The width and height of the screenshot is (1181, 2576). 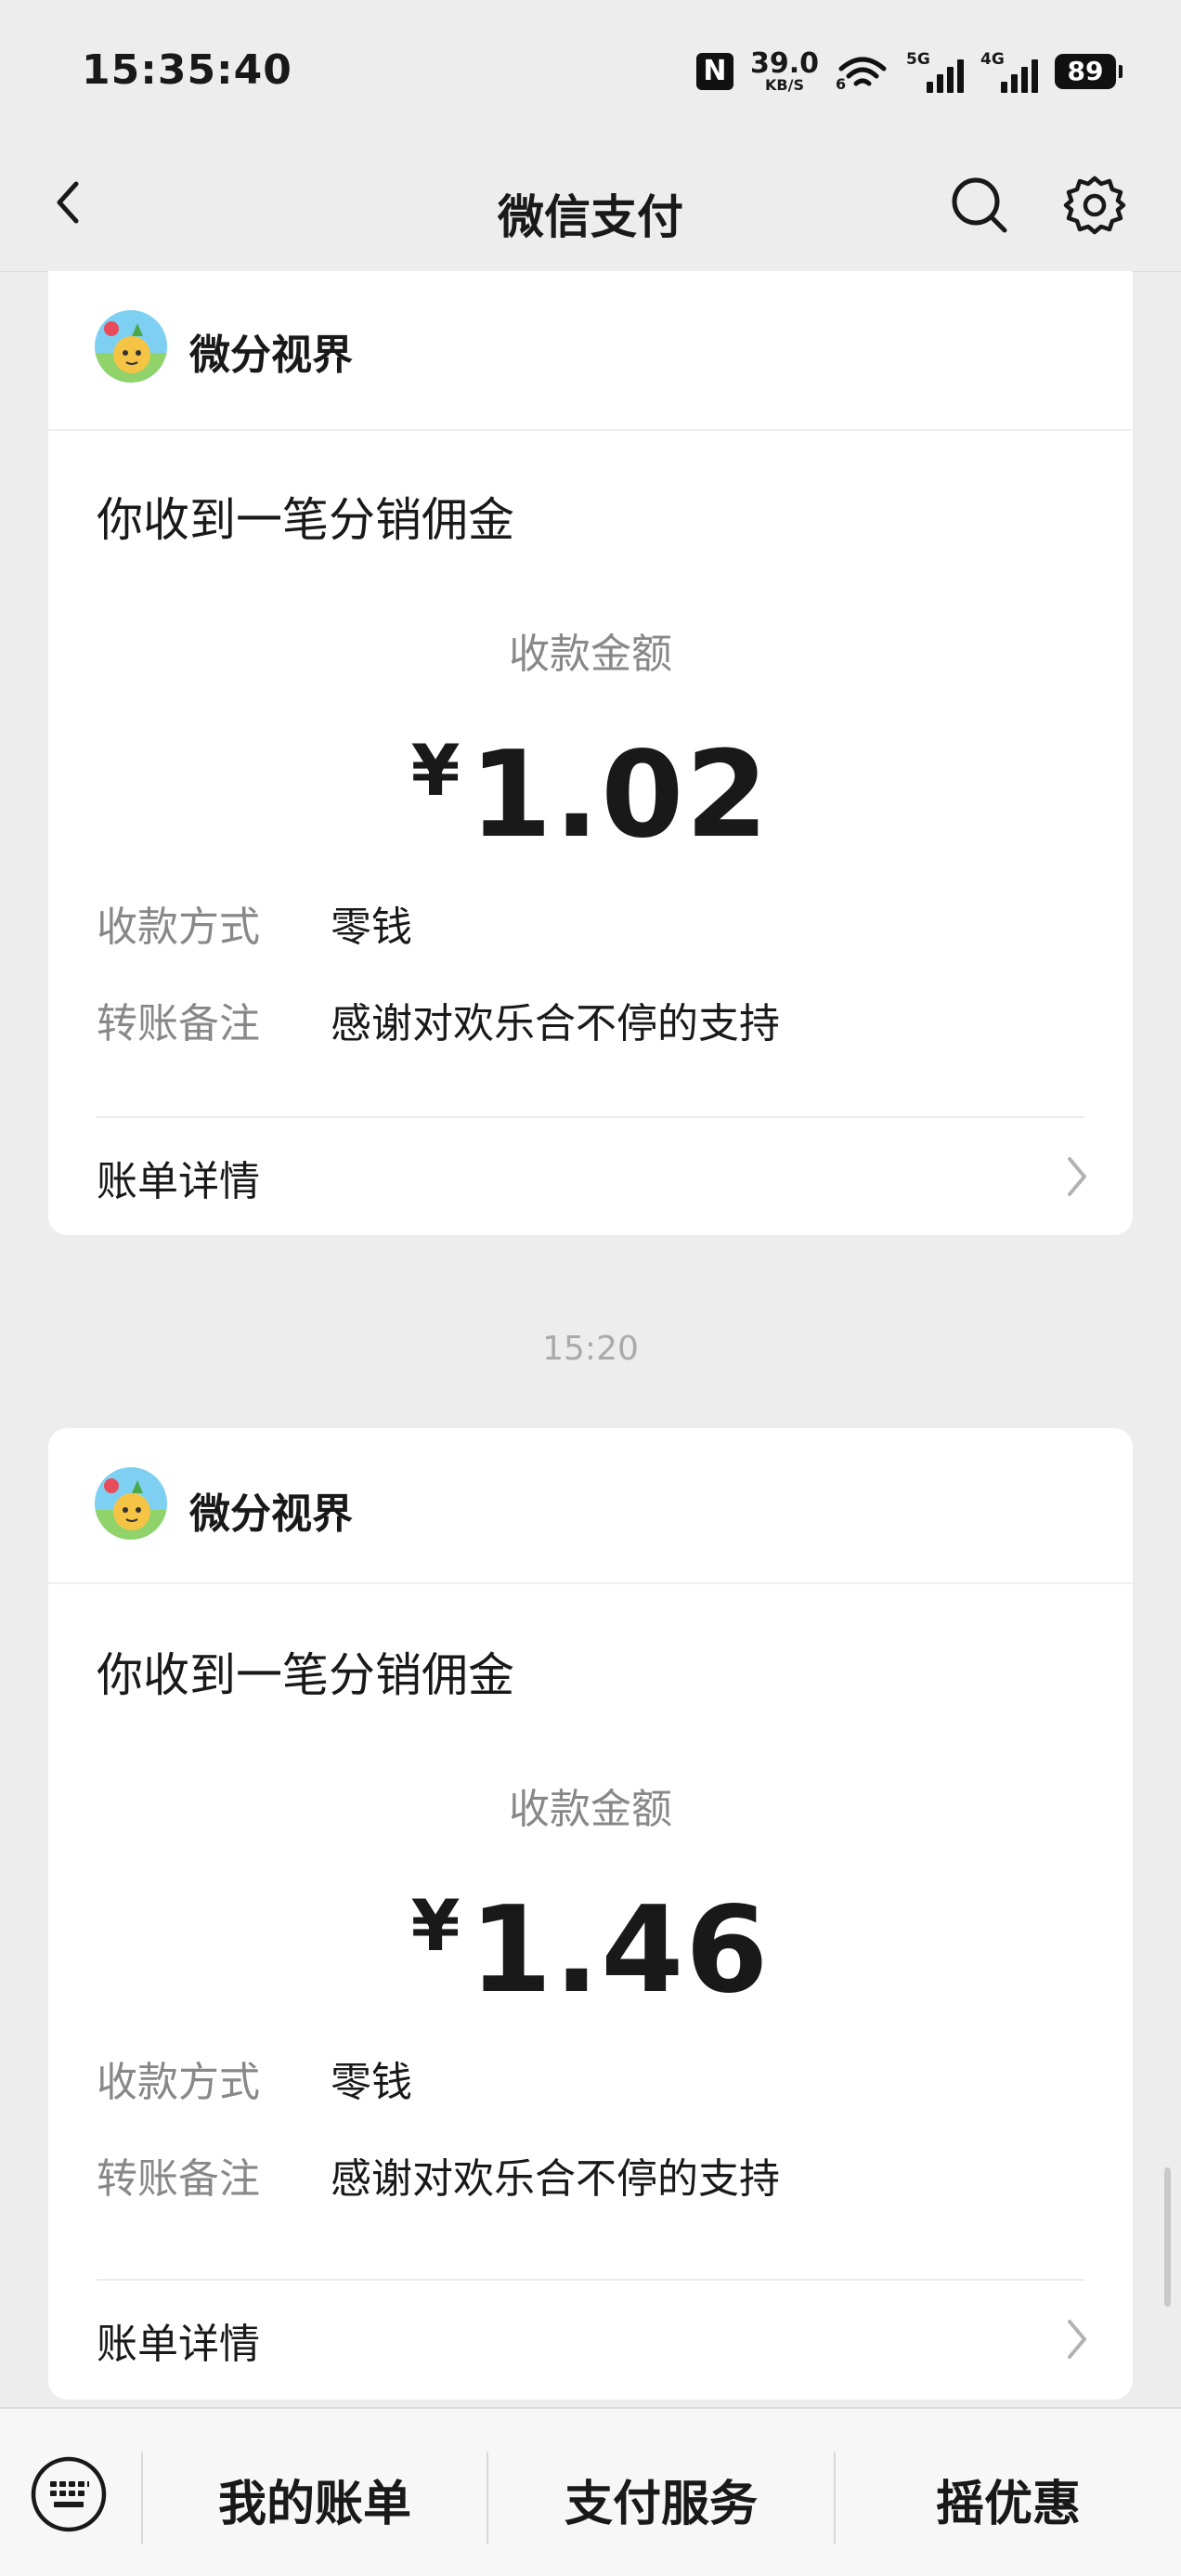 I want to click on signal-5g-icon: 5G, so click(x=935, y=72).